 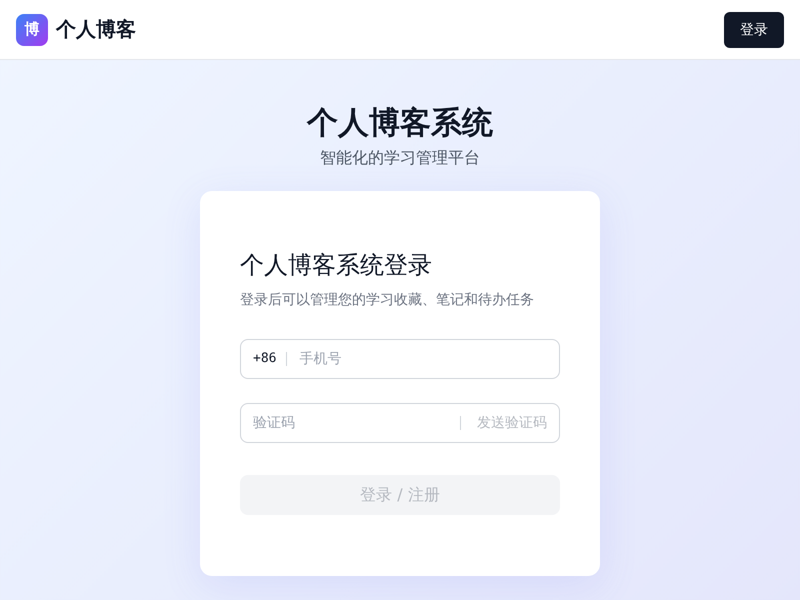 What do you see at coordinates (336, 265) in the screenshot?
I see `card-title: 个人博客系统登录` at bounding box center [336, 265].